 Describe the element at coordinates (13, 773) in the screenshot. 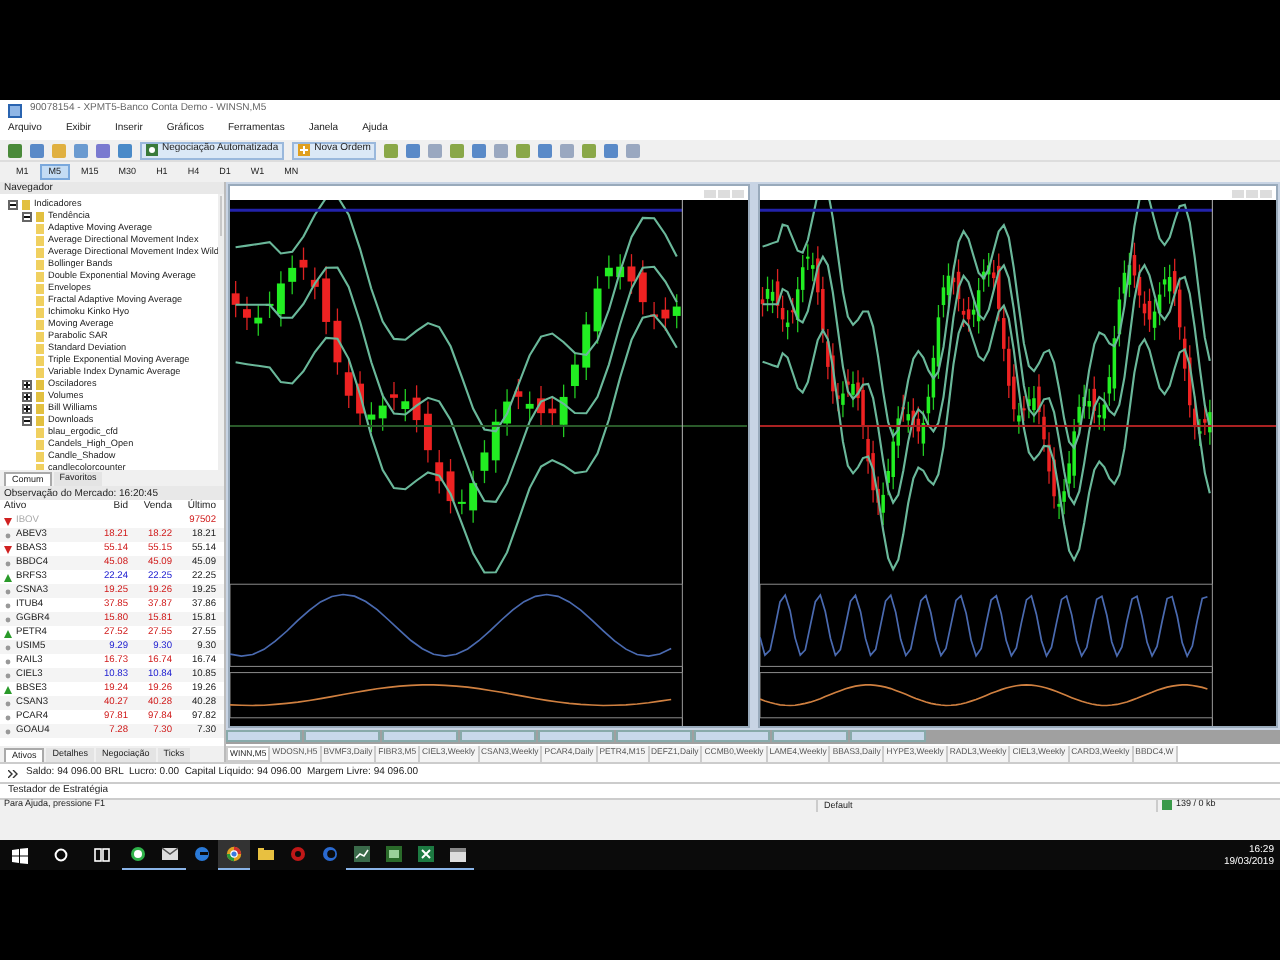

I see `chevron-icon` at that location.